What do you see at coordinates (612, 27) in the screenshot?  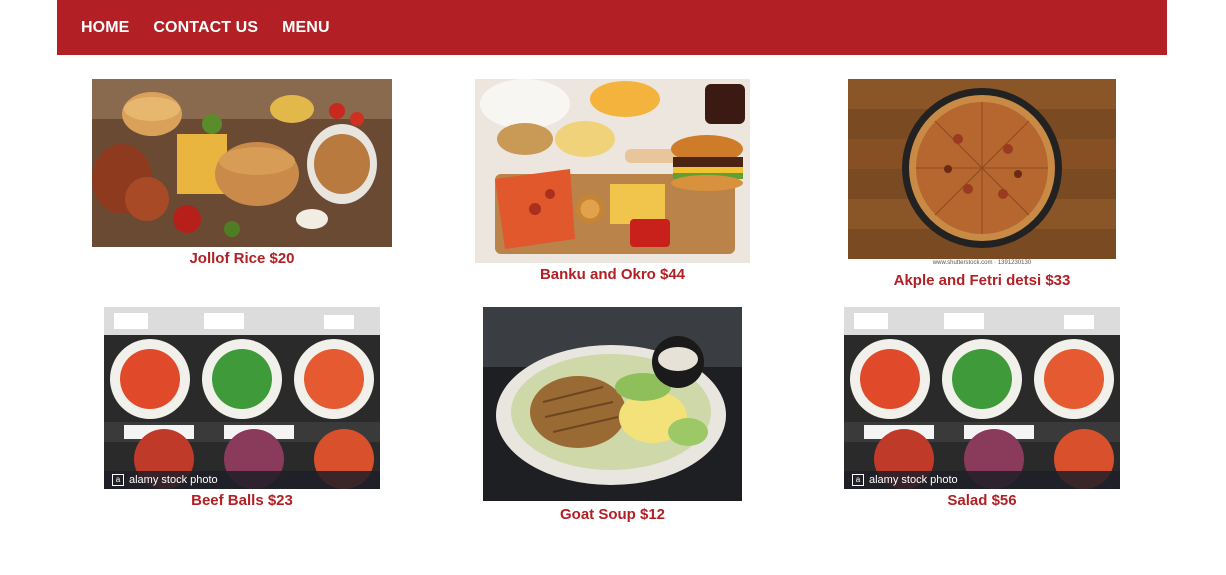 I see `top-nav-bar: HOME CONTACT US MENU` at bounding box center [612, 27].